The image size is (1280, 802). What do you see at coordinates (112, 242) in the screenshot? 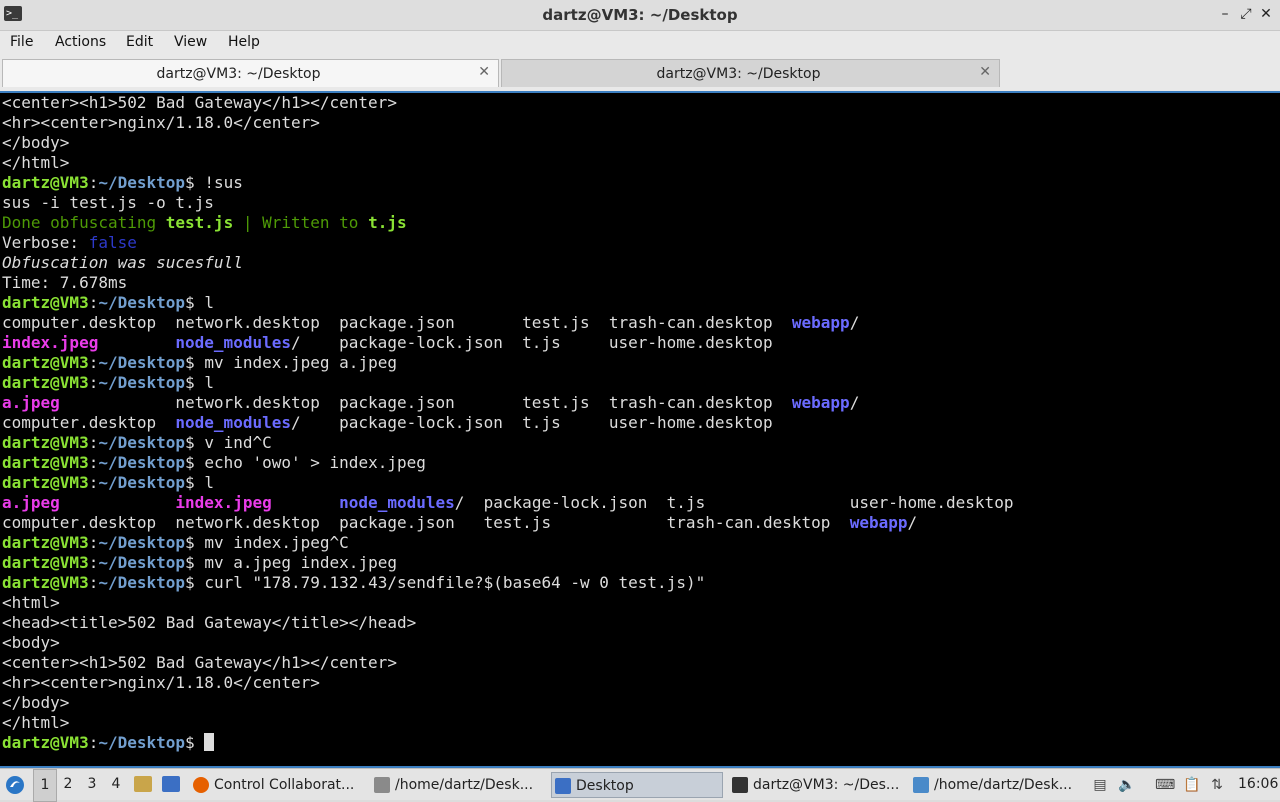
I see `output-segment: false` at bounding box center [112, 242].